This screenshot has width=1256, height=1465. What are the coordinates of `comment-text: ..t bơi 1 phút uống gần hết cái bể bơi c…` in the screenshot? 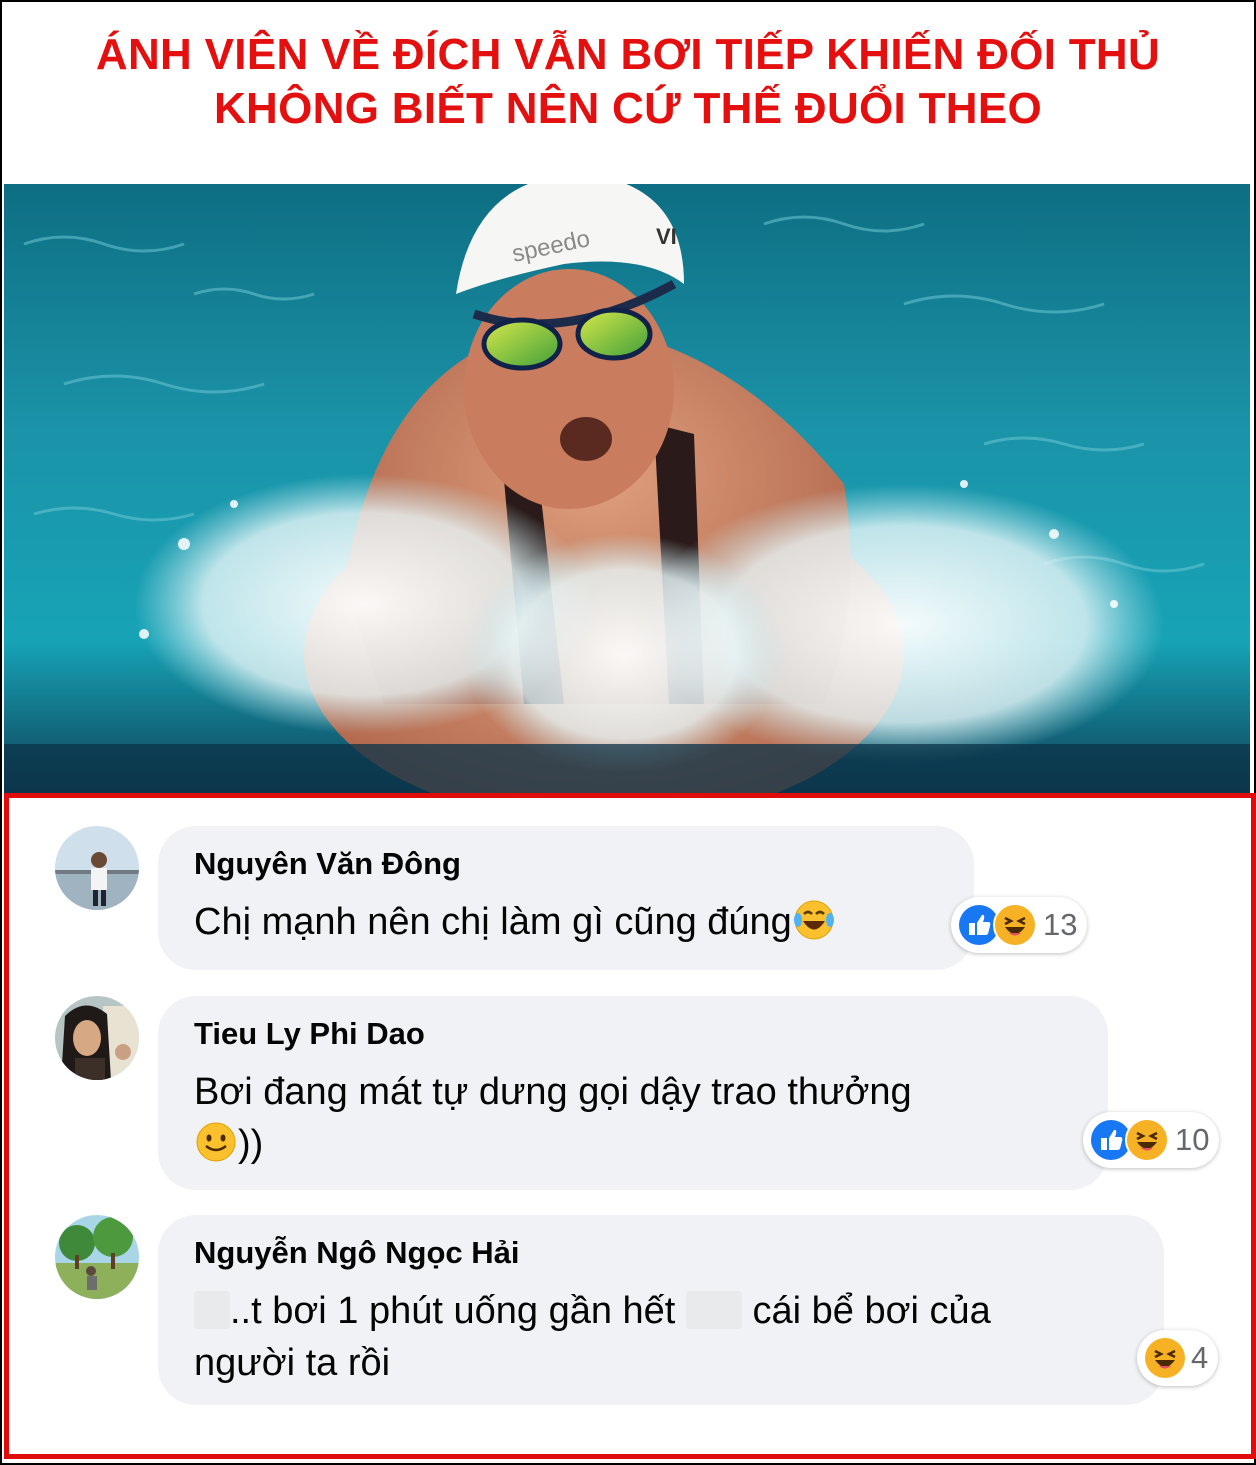 It's located at (664, 1337).